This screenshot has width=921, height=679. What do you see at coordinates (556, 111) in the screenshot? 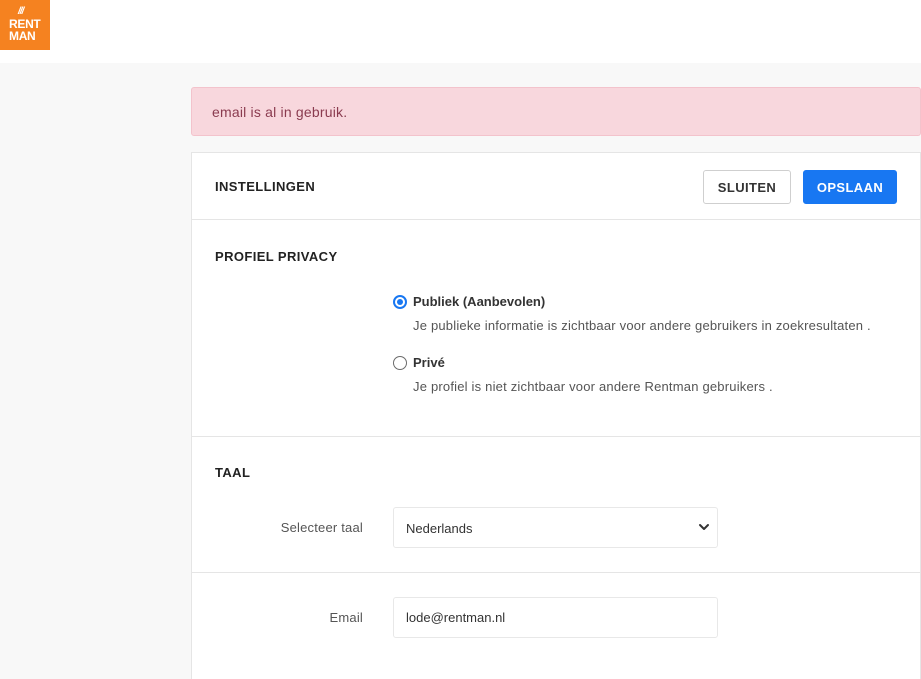
I see `error-alert: email is al in gebruik.` at bounding box center [556, 111].